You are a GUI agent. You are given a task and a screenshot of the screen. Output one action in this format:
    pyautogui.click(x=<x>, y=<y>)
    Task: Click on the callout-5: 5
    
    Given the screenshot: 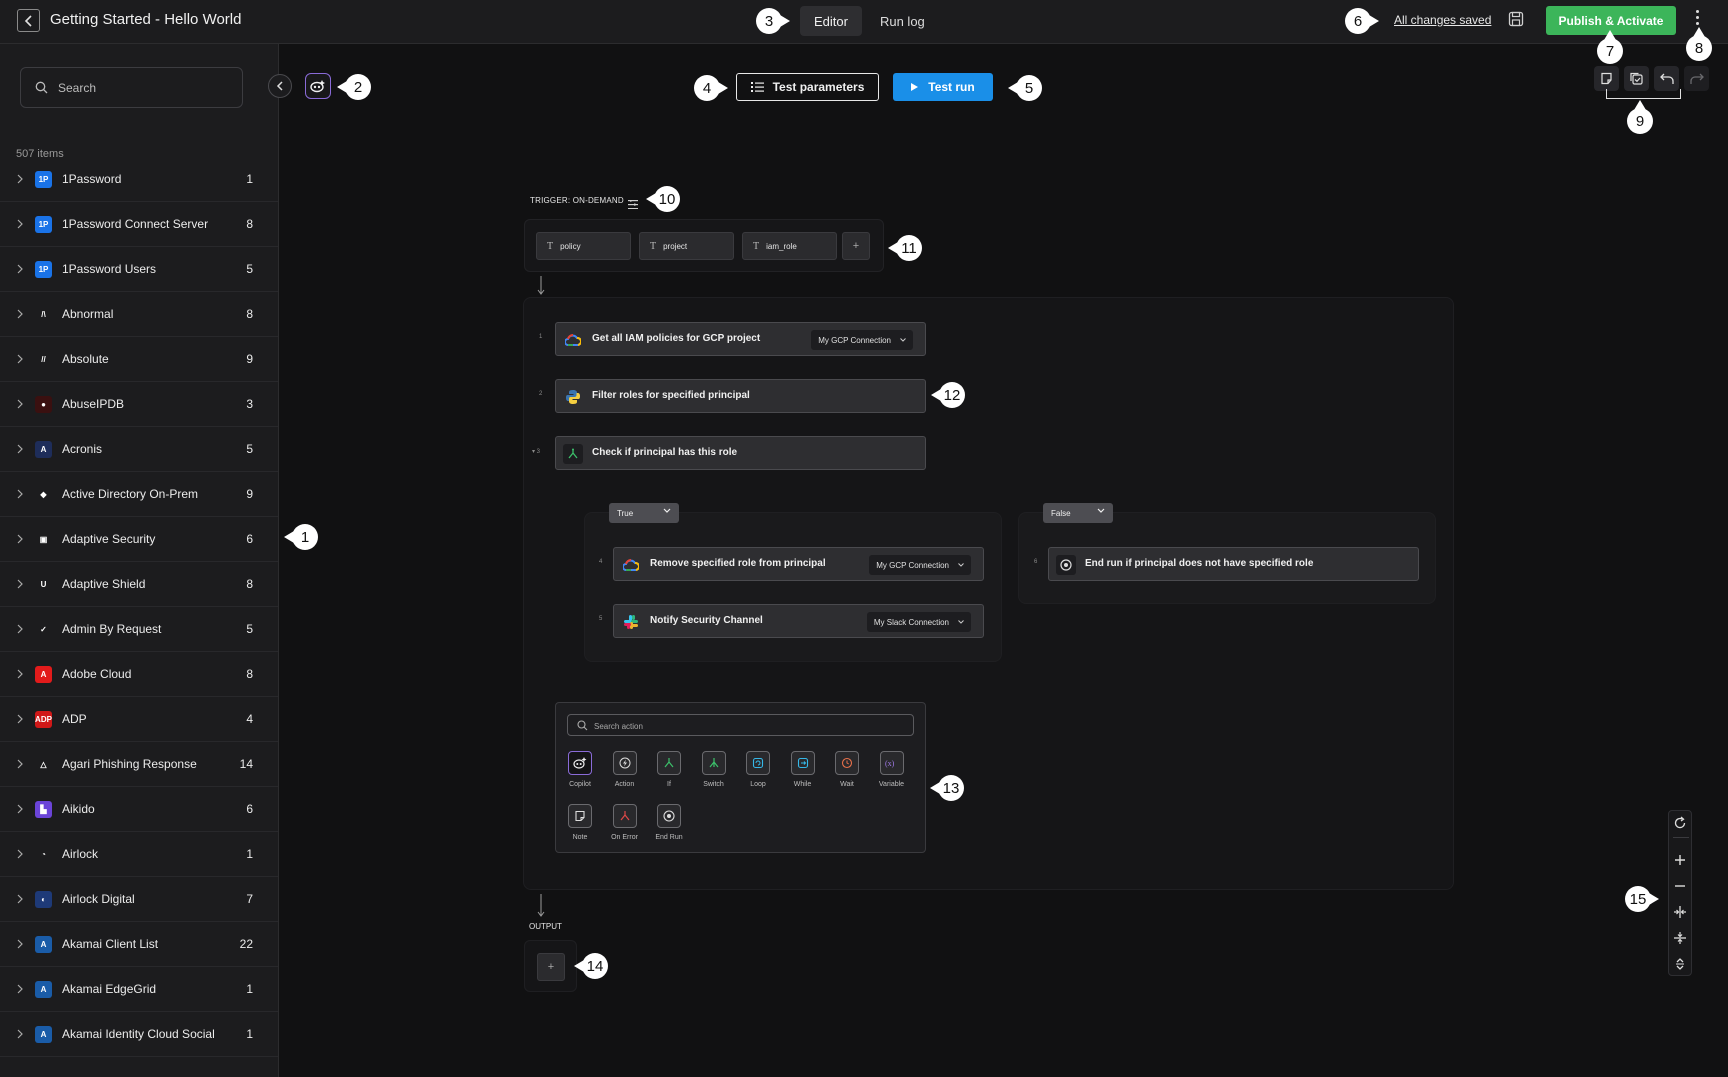 What is the action you would take?
    pyautogui.click(x=1025, y=88)
    